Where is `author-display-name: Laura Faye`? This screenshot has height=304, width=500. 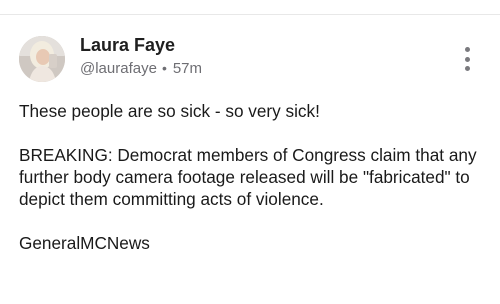 author-display-name: Laura Faye is located at coordinates (127, 45).